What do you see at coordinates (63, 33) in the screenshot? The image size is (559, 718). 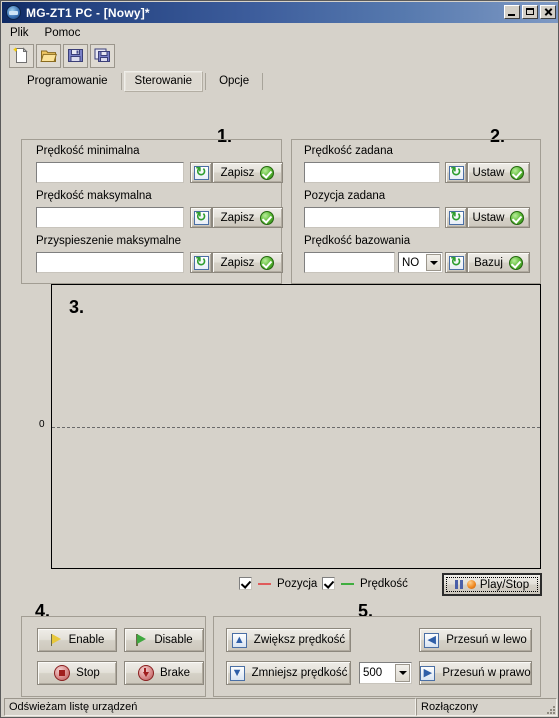 I see `menu-item-pomoc: Pomoc` at bounding box center [63, 33].